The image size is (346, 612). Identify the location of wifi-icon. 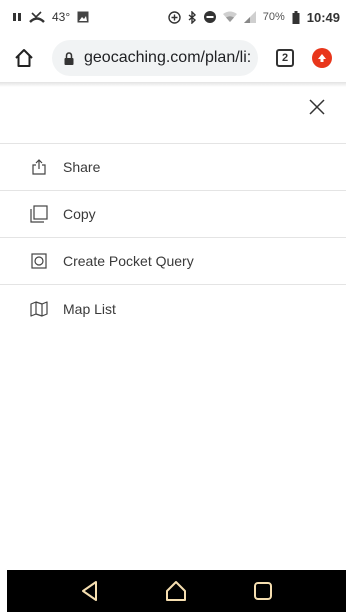
(229, 17).